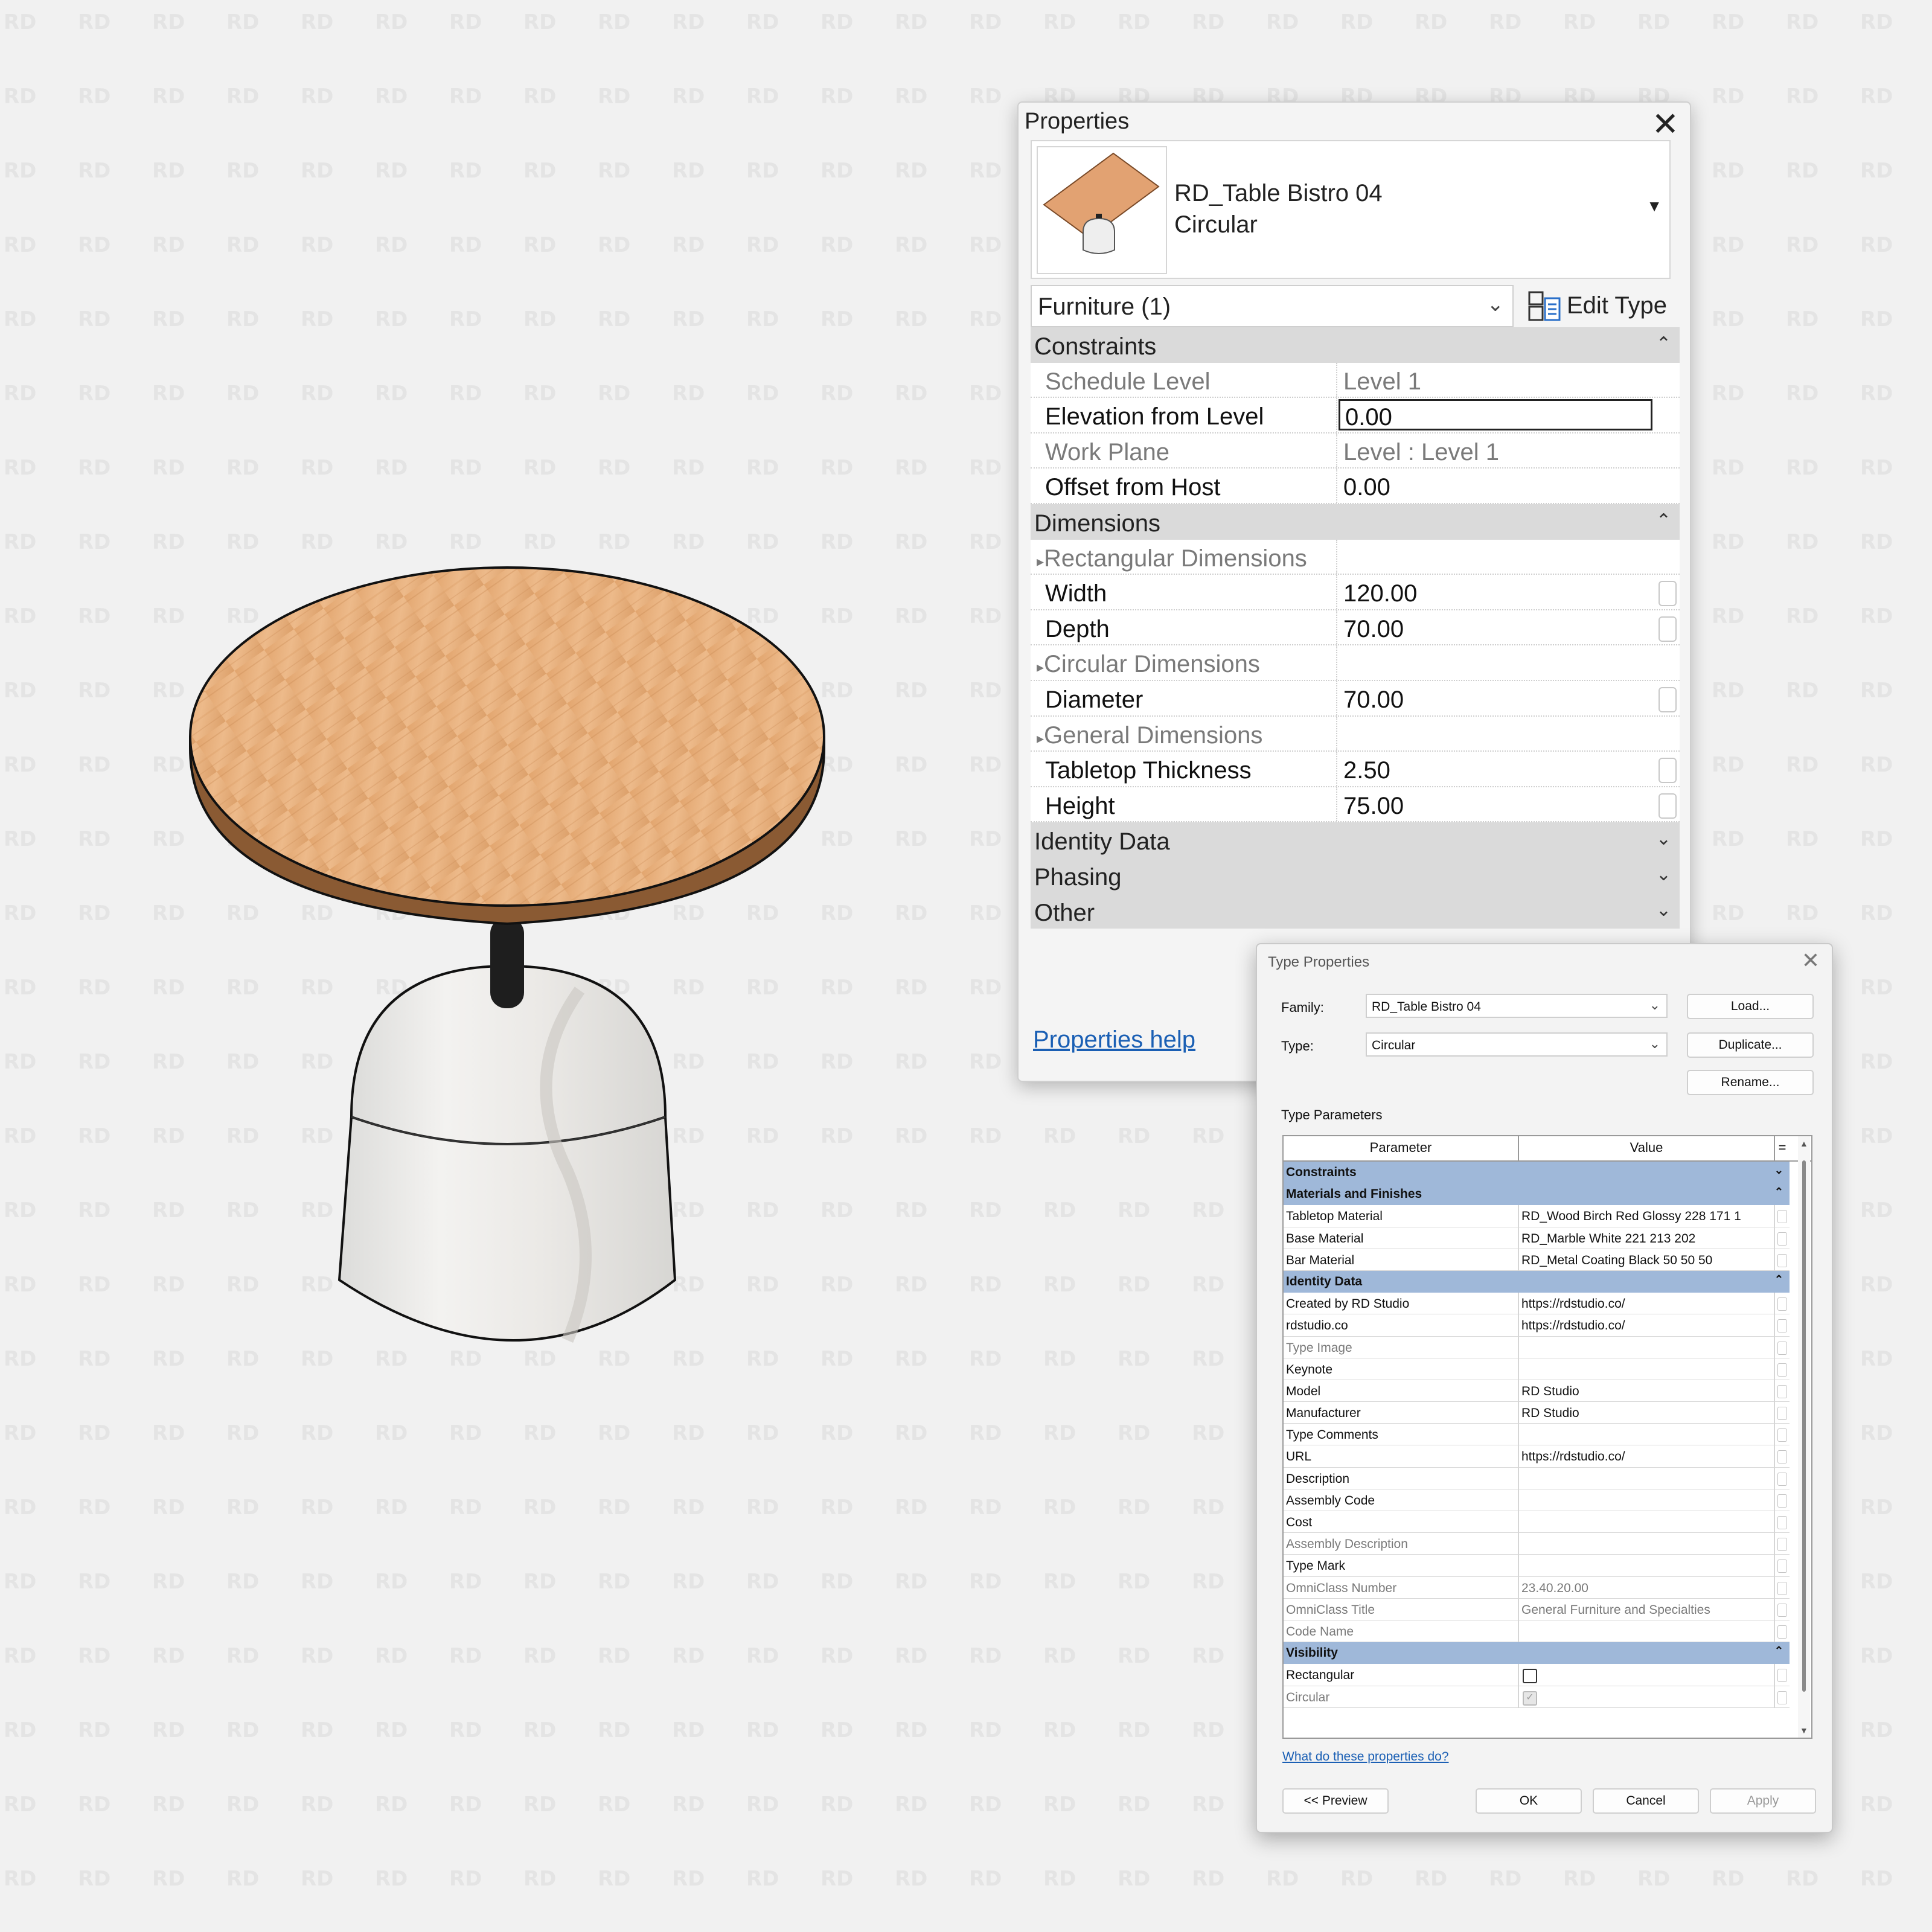 Image resolution: width=1932 pixels, height=1932 pixels. Describe the element at coordinates (1645, 1239) in the screenshot. I see `param-value: RD_Marble White 221 213 202` at that location.